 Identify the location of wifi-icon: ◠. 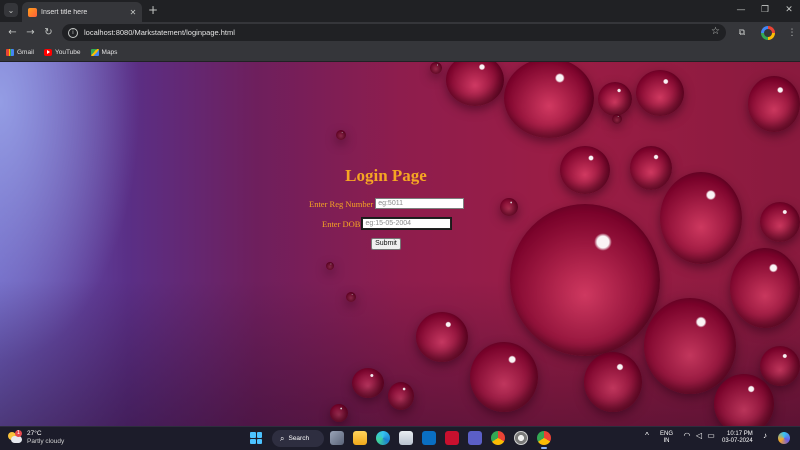
(687, 435).